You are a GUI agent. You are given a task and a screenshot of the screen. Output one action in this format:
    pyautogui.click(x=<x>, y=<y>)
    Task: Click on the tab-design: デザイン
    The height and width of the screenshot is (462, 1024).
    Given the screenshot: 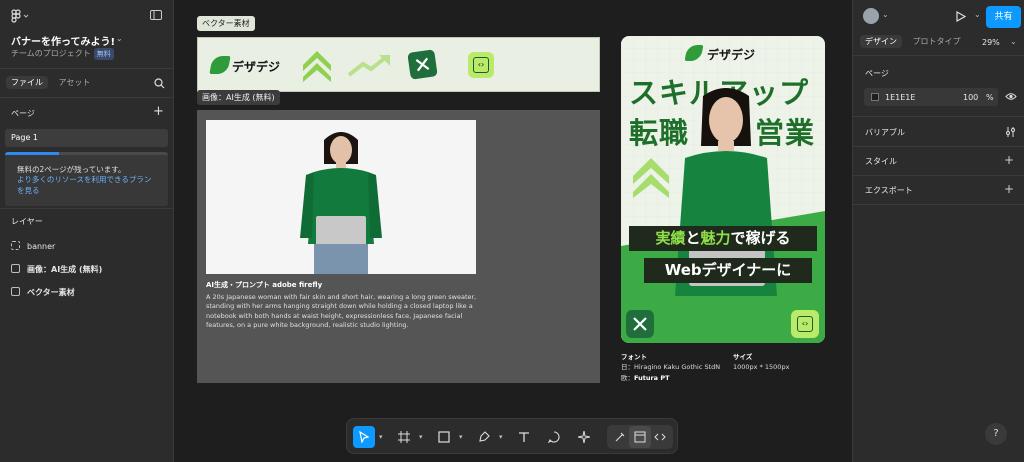 What is the action you would take?
    pyautogui.click(x=881, y=41)
    